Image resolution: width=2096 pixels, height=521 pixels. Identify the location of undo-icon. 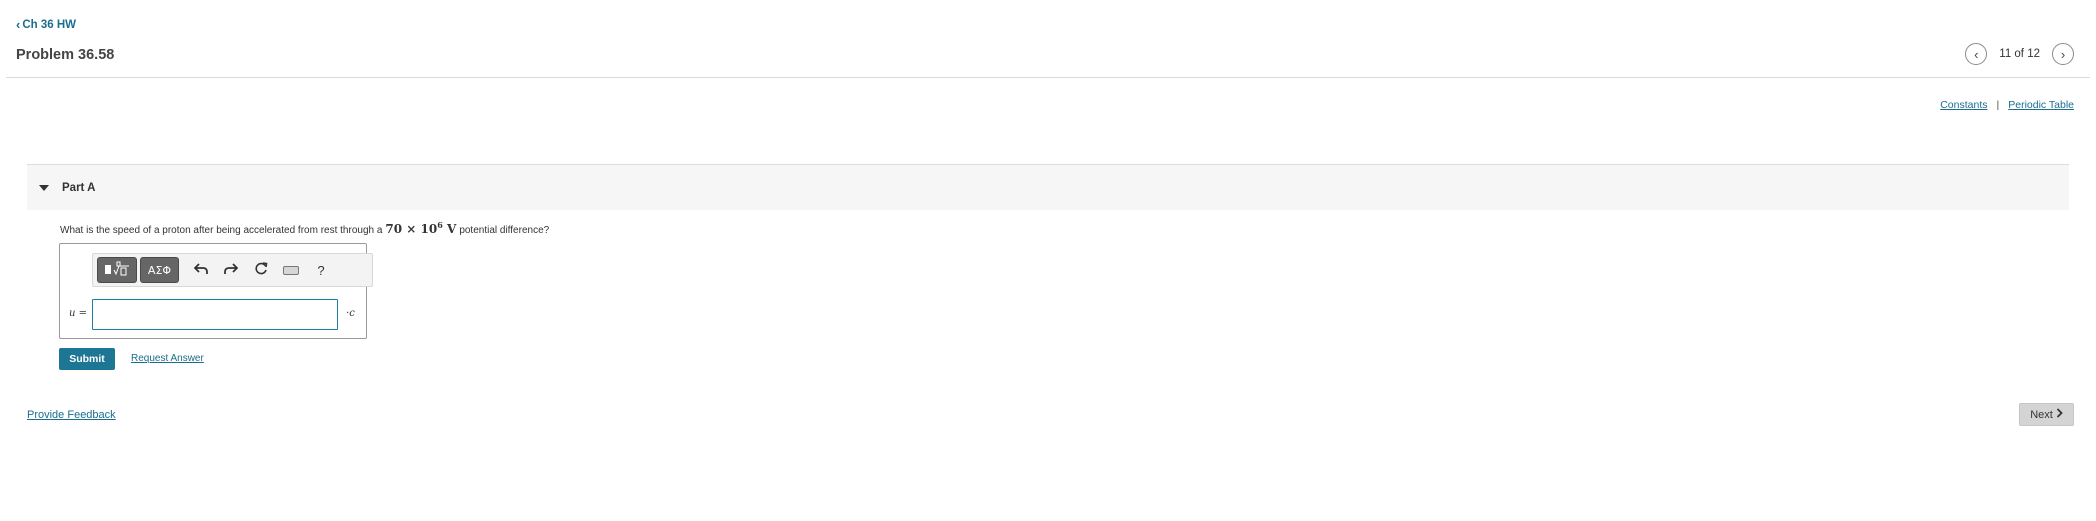
(200, 270).